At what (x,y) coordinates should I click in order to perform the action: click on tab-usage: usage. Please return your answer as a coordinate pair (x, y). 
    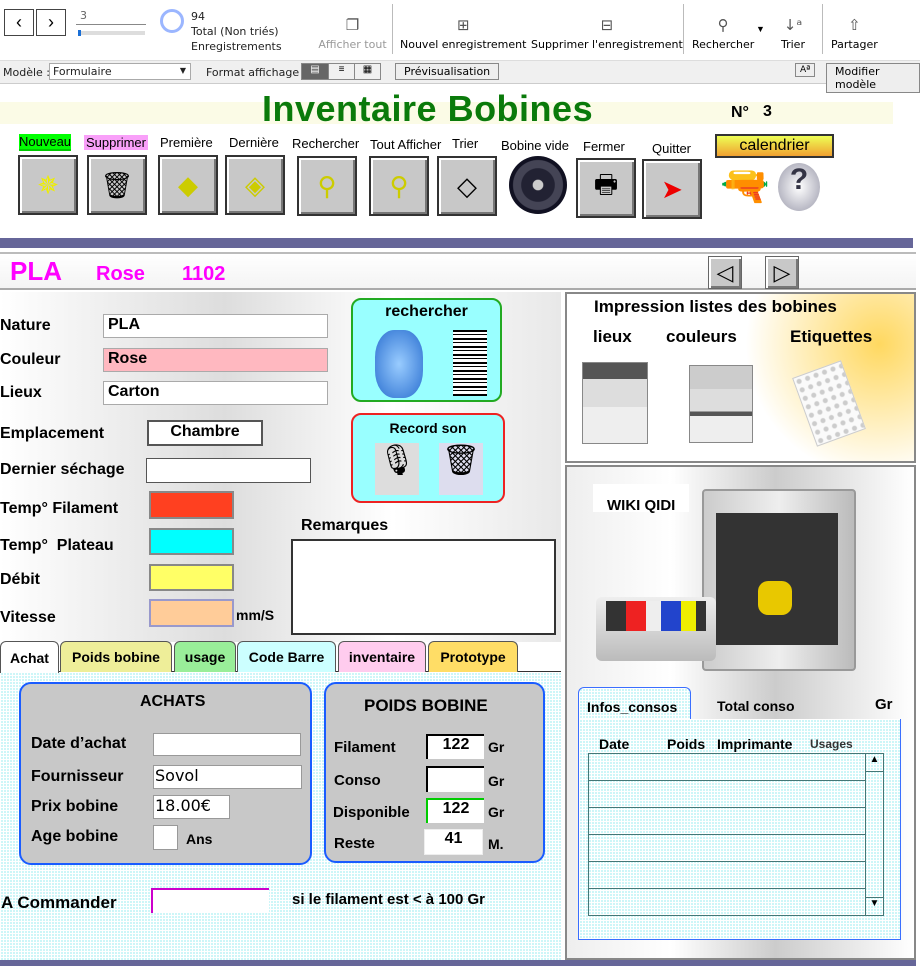
    Looking at the image, I should click on (205, 656).